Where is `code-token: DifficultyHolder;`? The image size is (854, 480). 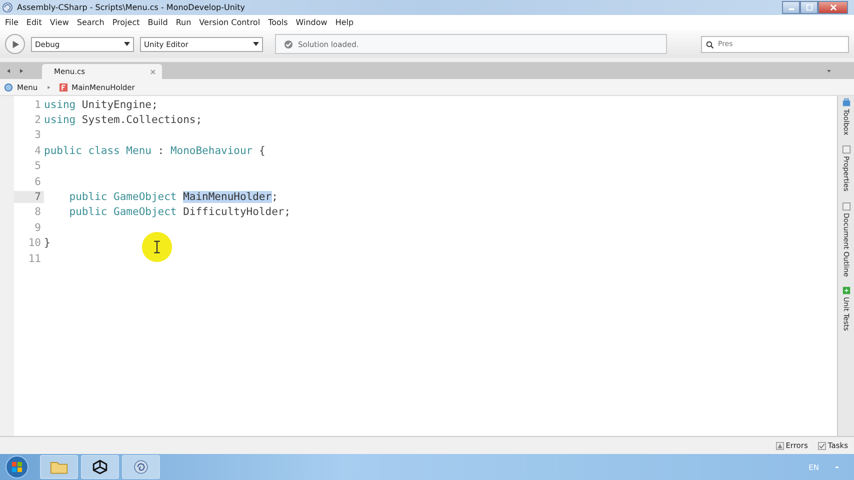
code-token: DifficultyHolder; is located at coordinates (236, 212).